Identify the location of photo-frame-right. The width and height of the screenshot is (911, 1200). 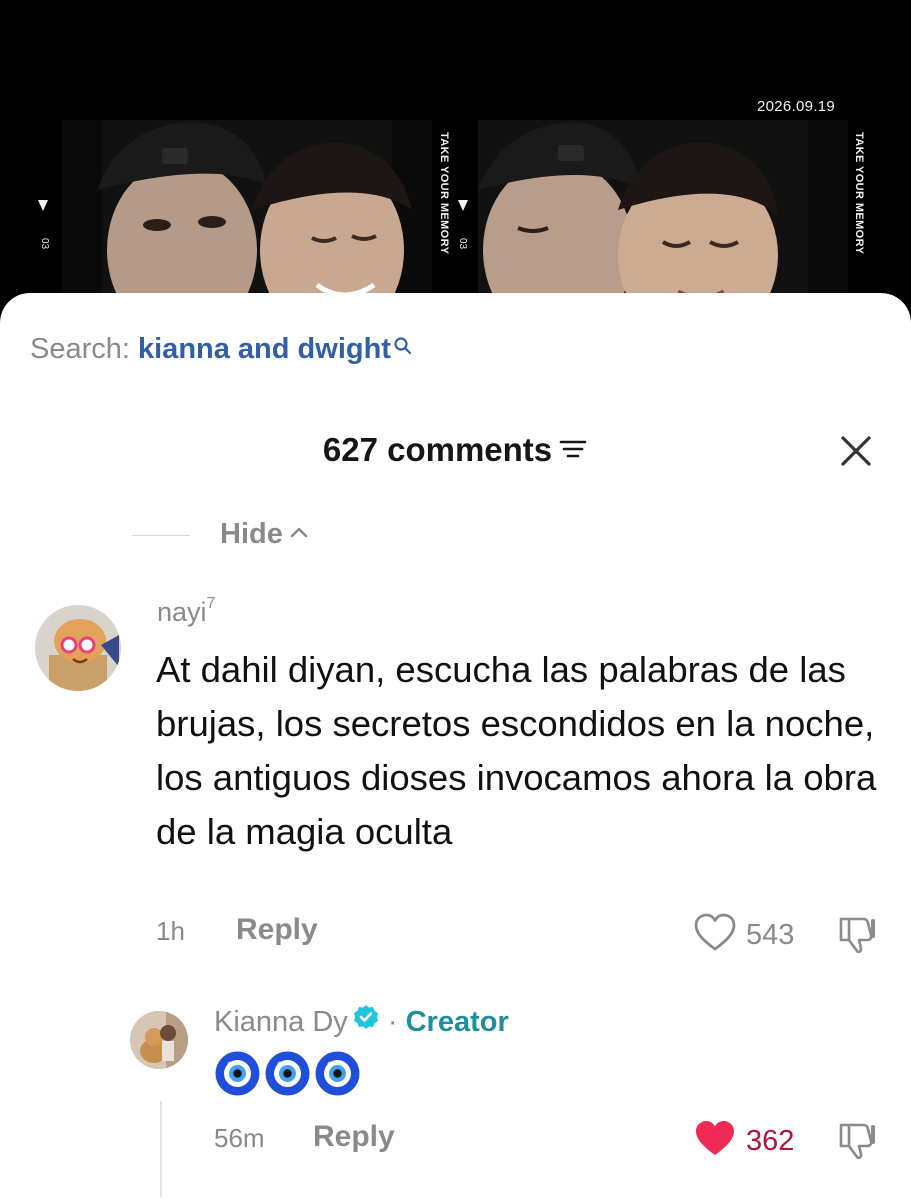
(663, 220).